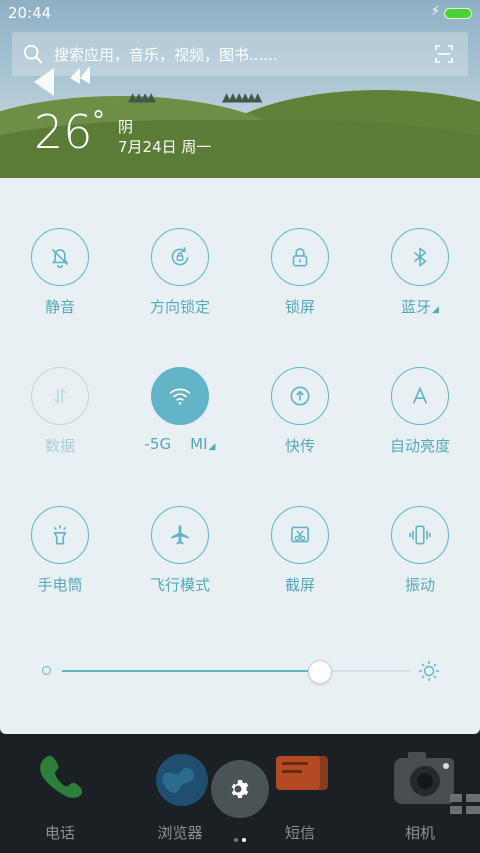 The height and width of the screenshot is (853, 480). I want to click on wallpaper-trees: ▲▲▲▲, so click(142, 97).